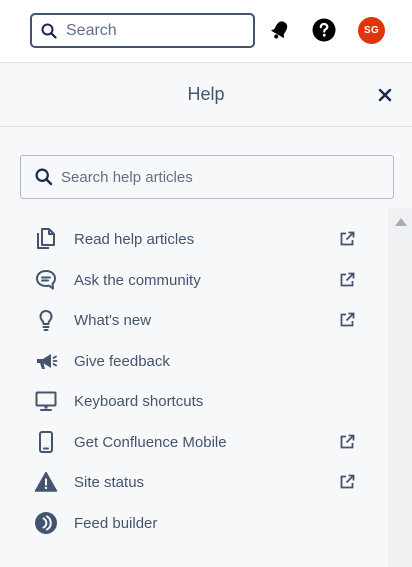 This screenshot has width=412, height=567. I want to click on help-item-ask-the-community: Ask the community, so click(203, 280).